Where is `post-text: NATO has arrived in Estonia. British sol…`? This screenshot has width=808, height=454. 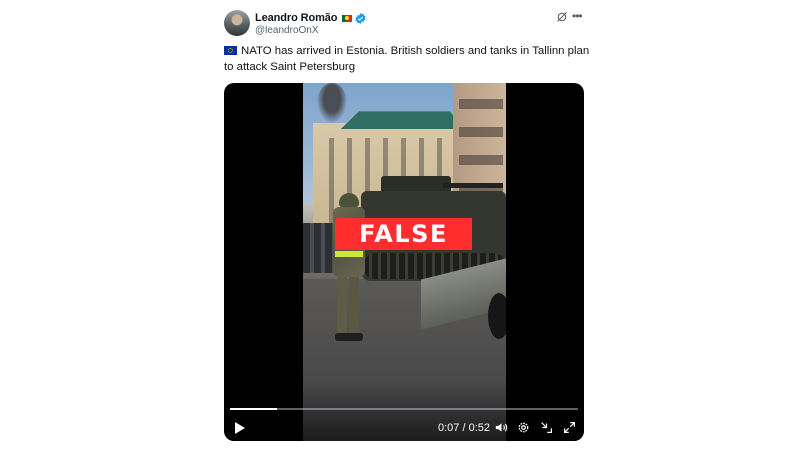
post-text: NATO has arrived in Estonia. British sol… is located at coordinates (407, 59).